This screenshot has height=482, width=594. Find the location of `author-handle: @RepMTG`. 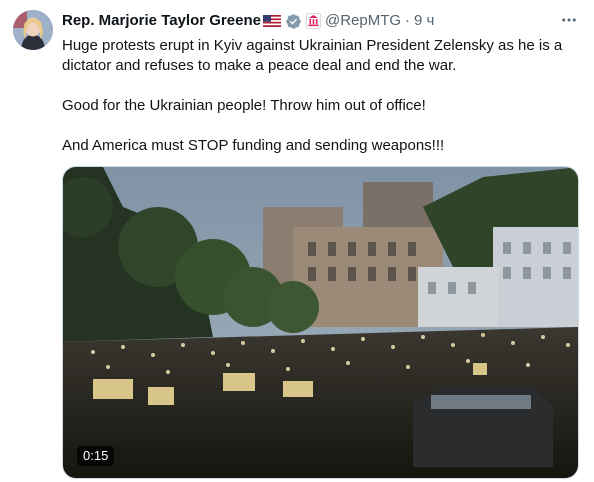

author-handle: @RepMTG is located at coordinates (363, 21).